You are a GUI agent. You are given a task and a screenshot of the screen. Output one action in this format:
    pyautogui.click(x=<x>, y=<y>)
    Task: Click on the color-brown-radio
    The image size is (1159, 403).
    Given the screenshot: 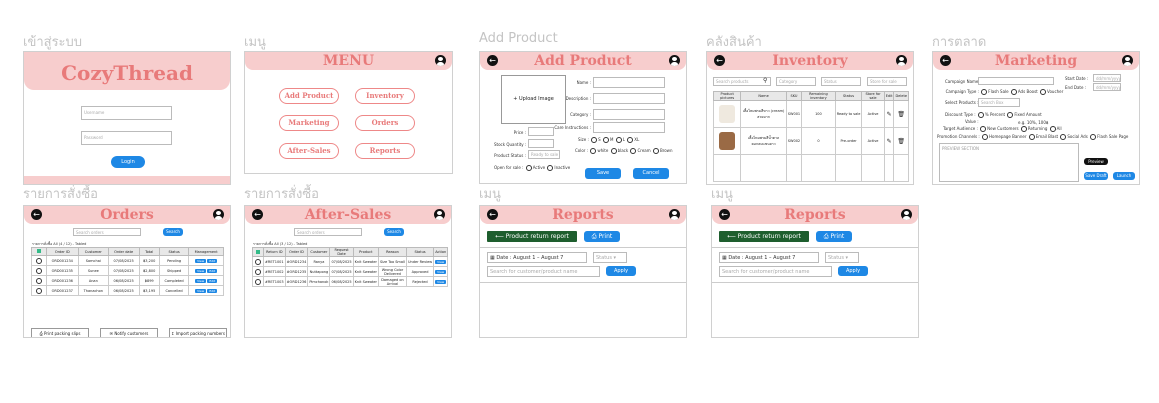 What is the action you would take?
    pyautogui.click(x=655, y=151)
    